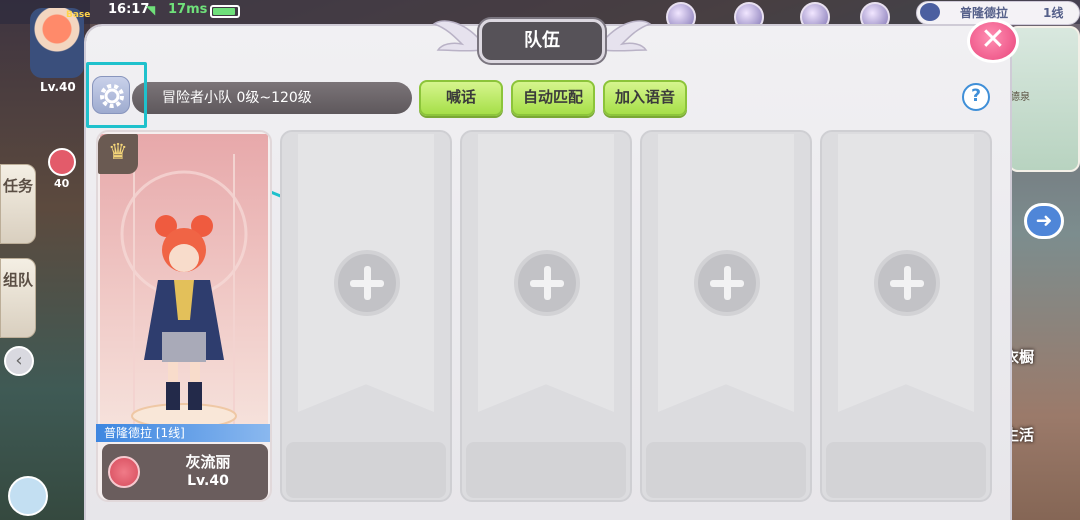 This screenshot has height=520, width=1080. What do you see at coordinates (18, 204) in the screenshot?
I see `quest-tab: 任务` at bounding box center [18, 204].